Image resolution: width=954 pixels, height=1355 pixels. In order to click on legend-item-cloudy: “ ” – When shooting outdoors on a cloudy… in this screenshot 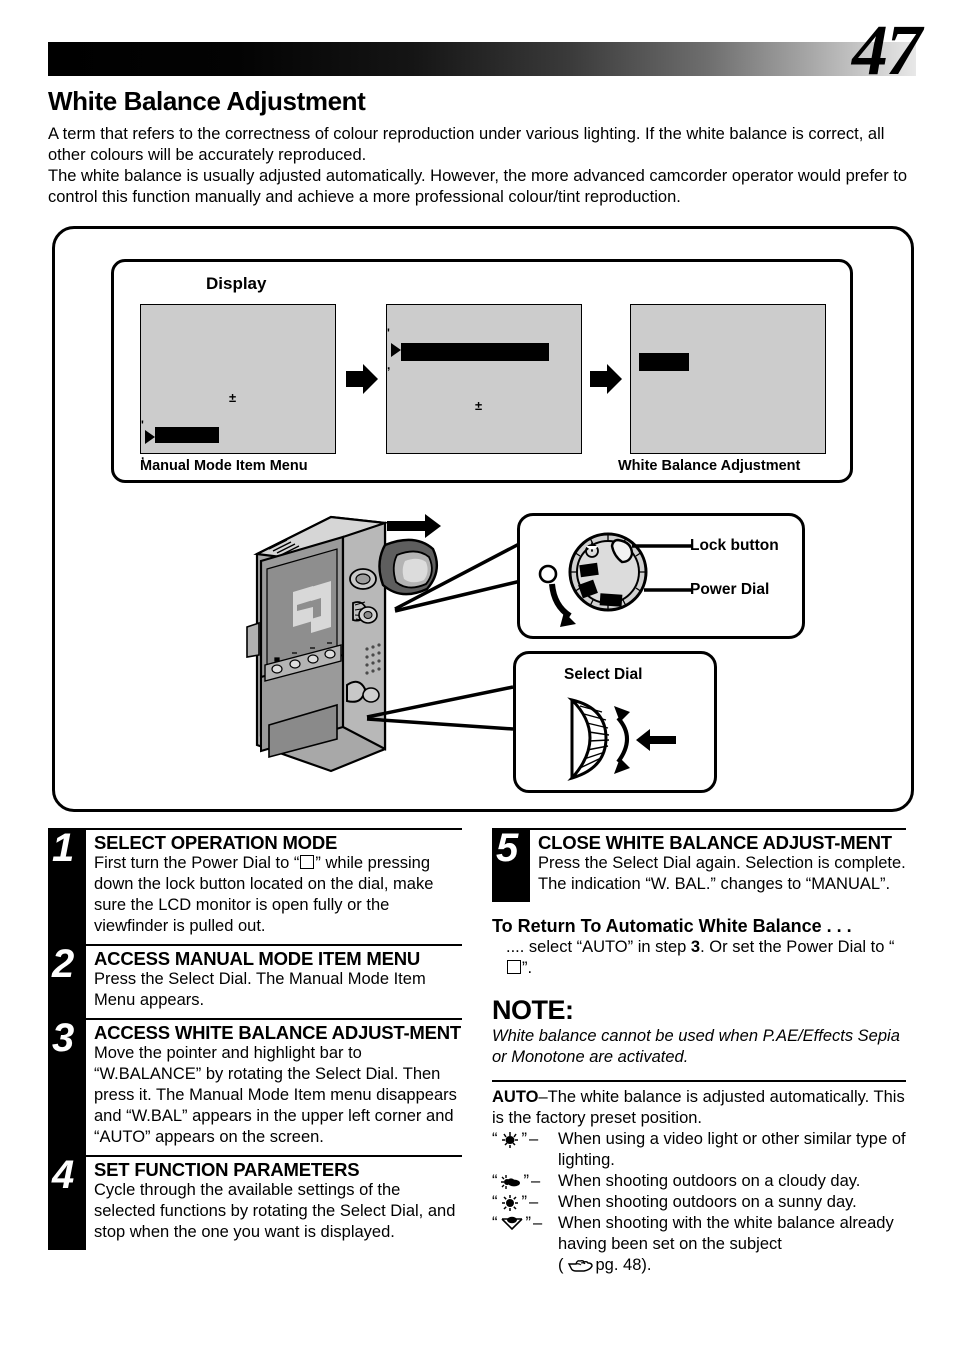, I will do `click(699, 1181)`.